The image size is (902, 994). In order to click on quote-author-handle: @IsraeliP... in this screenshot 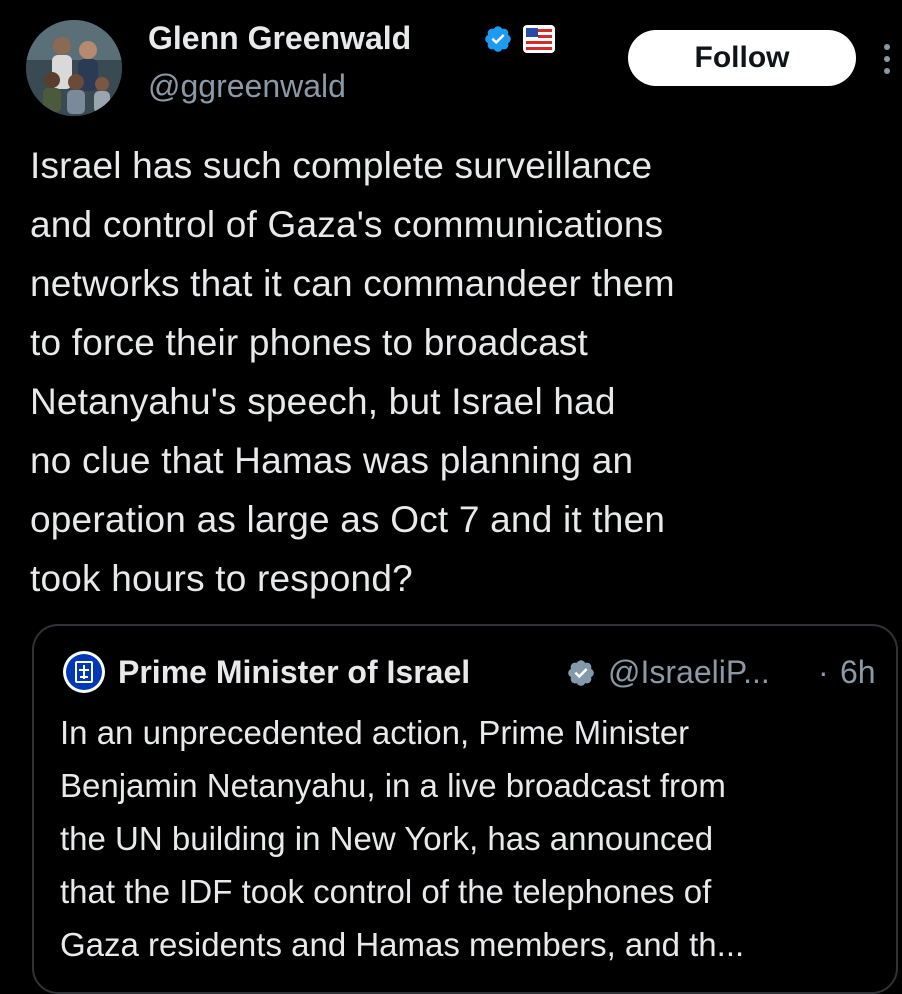, I will do `click(689, 672)`.